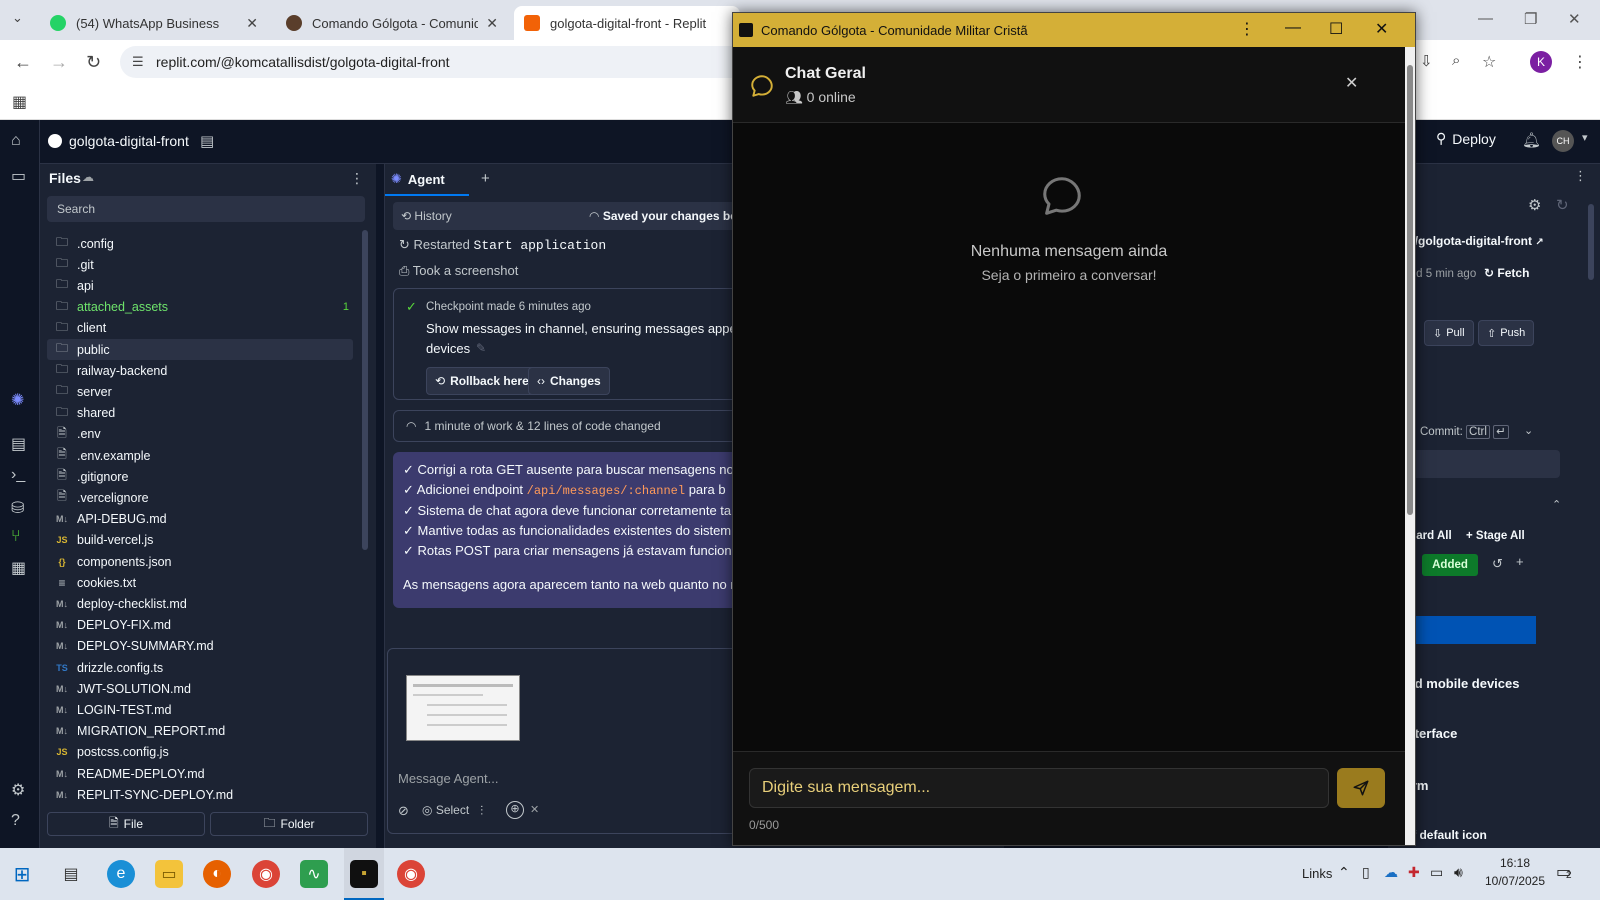 This screenshot has height=900, width=1600. Describe the element at coordinates (445, 810) in the screenshot. I see `select-button: ◎ Select` at that location.